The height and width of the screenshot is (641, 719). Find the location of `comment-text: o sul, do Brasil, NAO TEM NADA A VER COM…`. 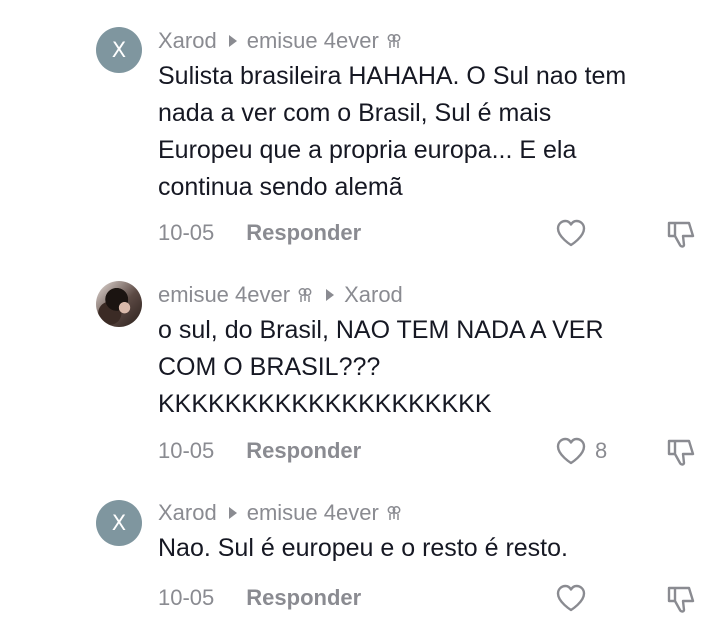

comment-text: o sul, do Brasil, NAO TEM NADA A VER COM… is located at coordinates (381, 367).